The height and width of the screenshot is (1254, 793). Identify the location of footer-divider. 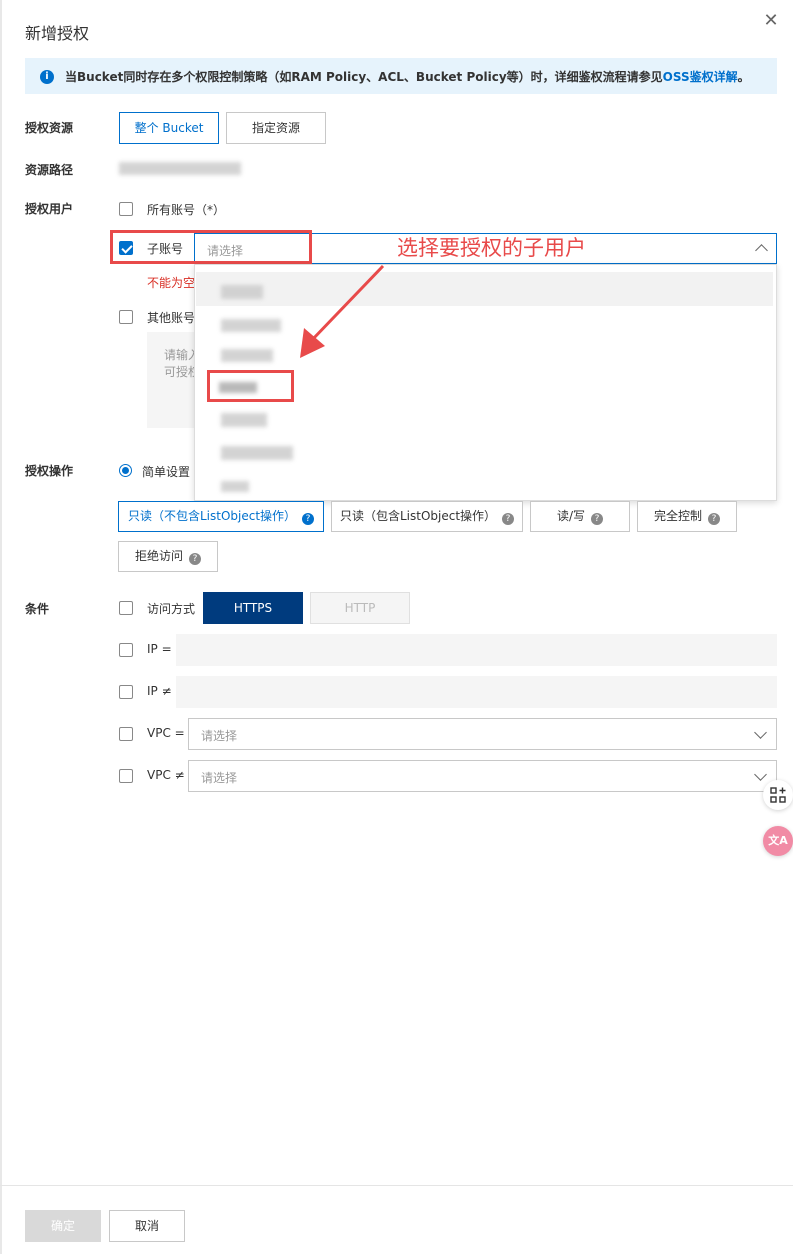
(396, 1185).